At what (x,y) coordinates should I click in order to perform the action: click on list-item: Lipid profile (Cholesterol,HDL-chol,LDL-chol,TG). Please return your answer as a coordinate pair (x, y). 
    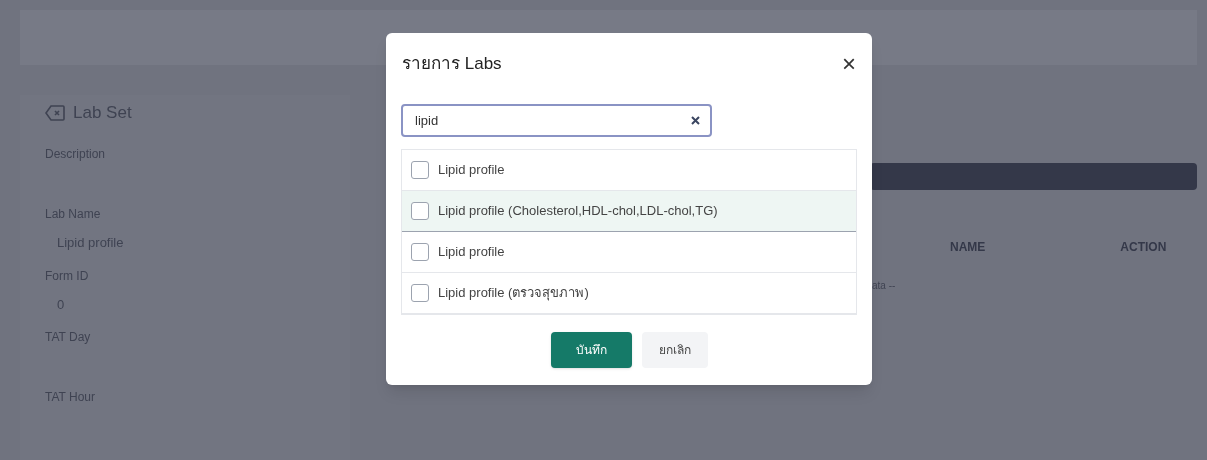
    Looking at the image, I should click on (629, 211).